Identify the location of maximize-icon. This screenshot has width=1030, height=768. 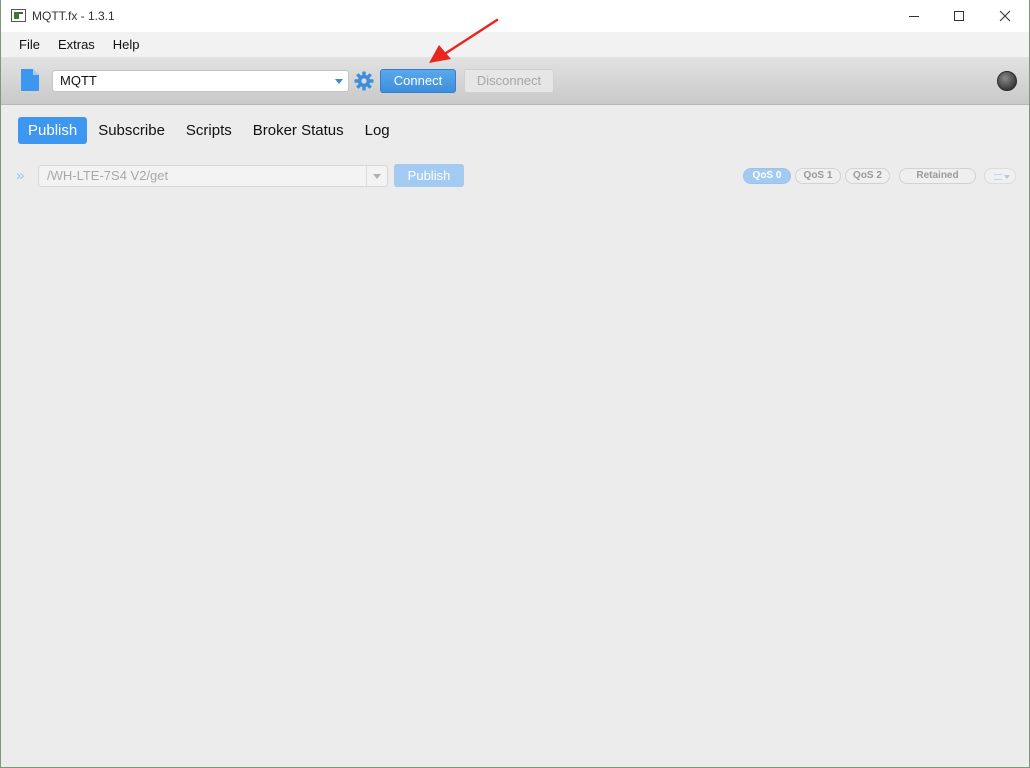
(959, 16).